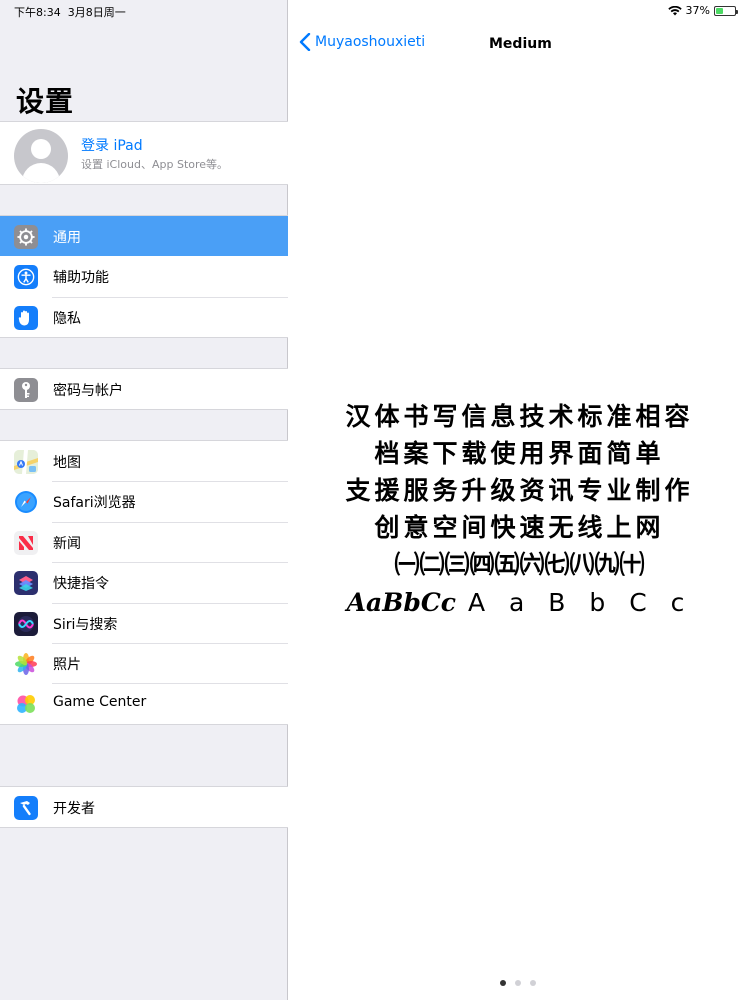 The image size is (750, 1000). What do you see at coordinates (74, 809) in the screenshot?
I see `sidebar-item-label: 开发者` at bounding box center [74, 809].